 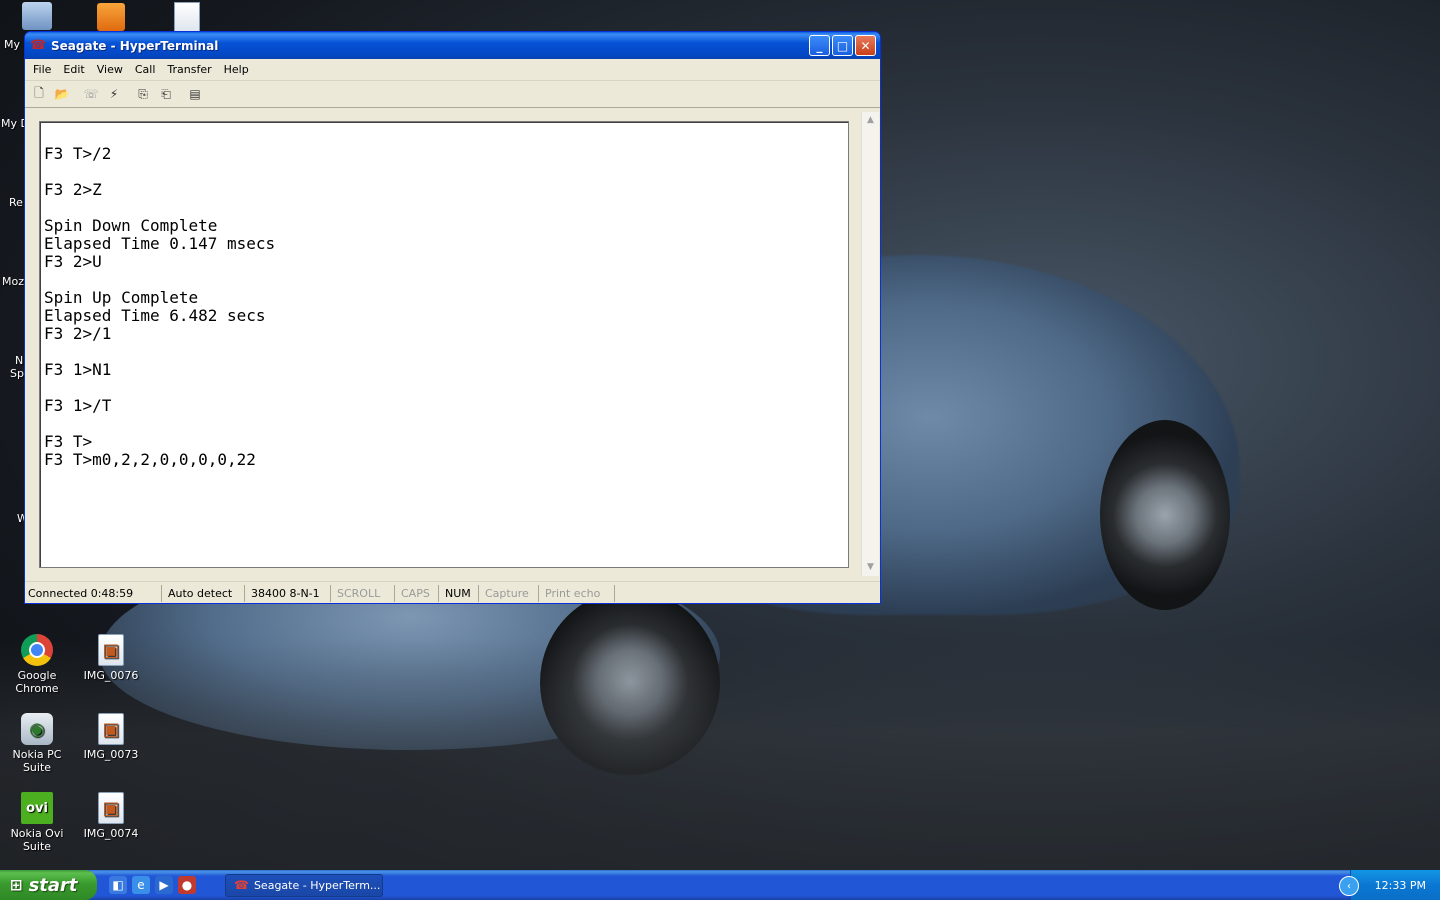 I want to click on desktop-icon-label: Nokia PC Suite, so click(x=37, y=761).